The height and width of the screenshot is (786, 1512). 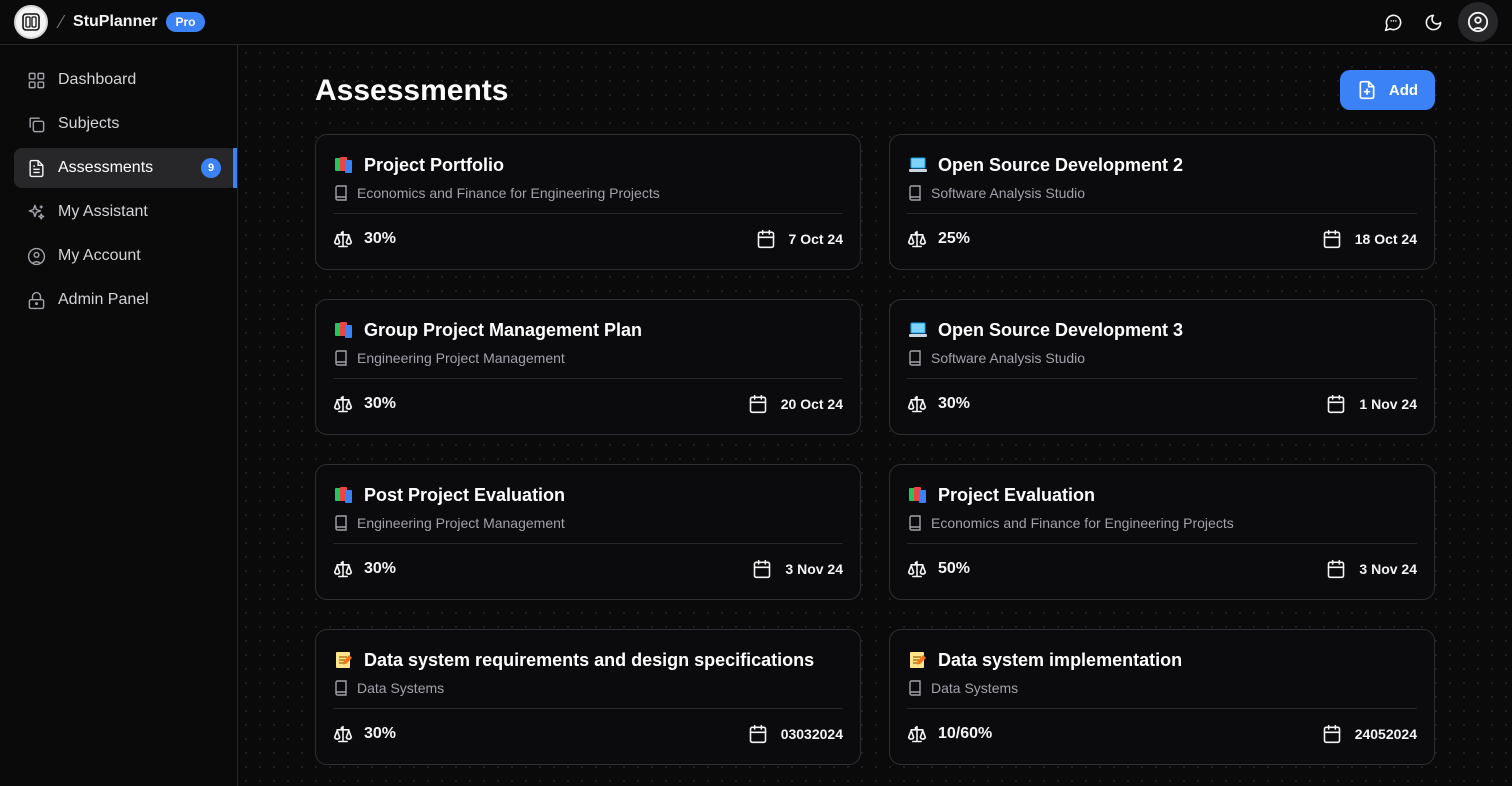 I want to click on moon-icon, so click(x=1433, y=22).